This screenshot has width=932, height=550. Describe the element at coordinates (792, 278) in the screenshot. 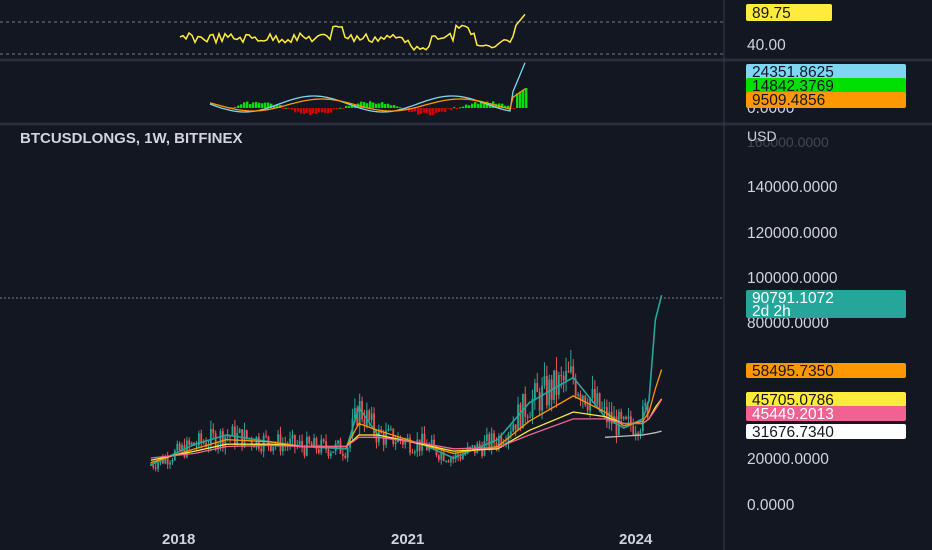

I see `axis-label-100000: 100000.0000` at that location.